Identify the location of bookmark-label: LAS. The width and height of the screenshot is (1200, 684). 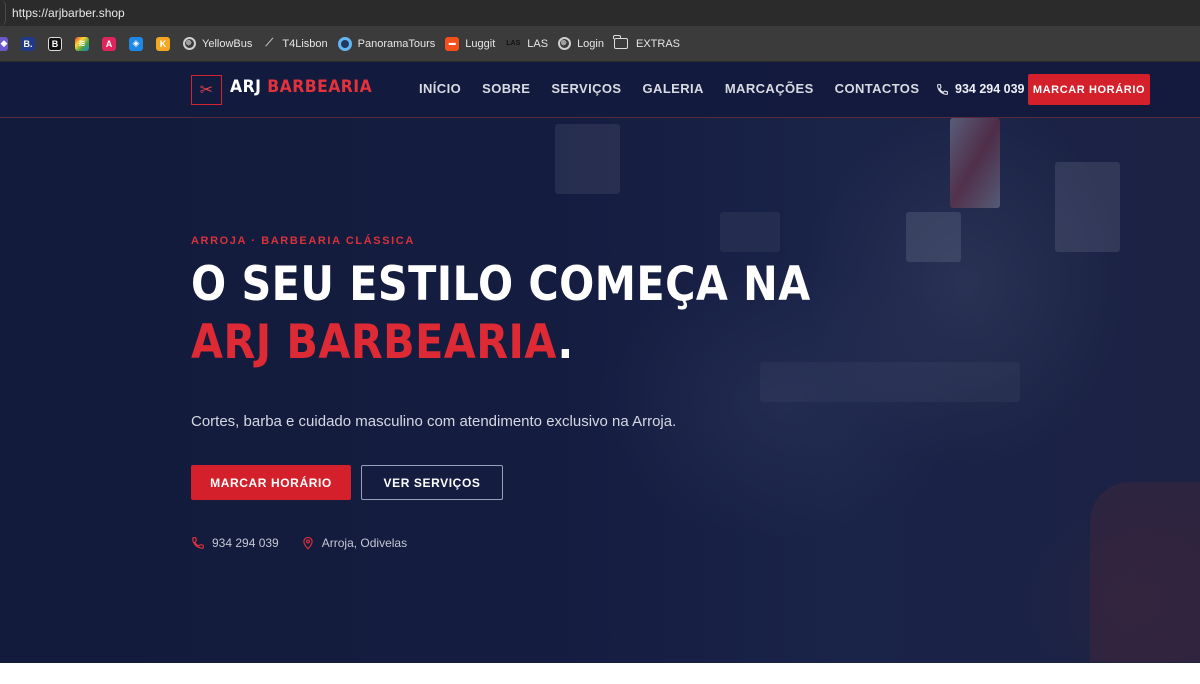
(538, 43).